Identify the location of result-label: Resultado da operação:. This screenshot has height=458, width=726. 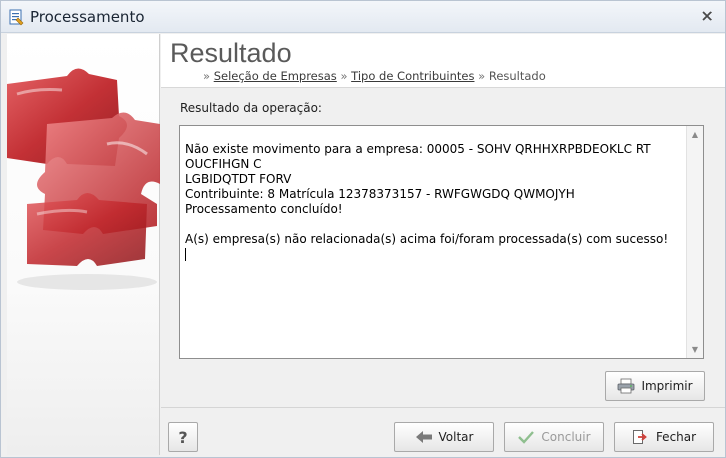
(251, 108).